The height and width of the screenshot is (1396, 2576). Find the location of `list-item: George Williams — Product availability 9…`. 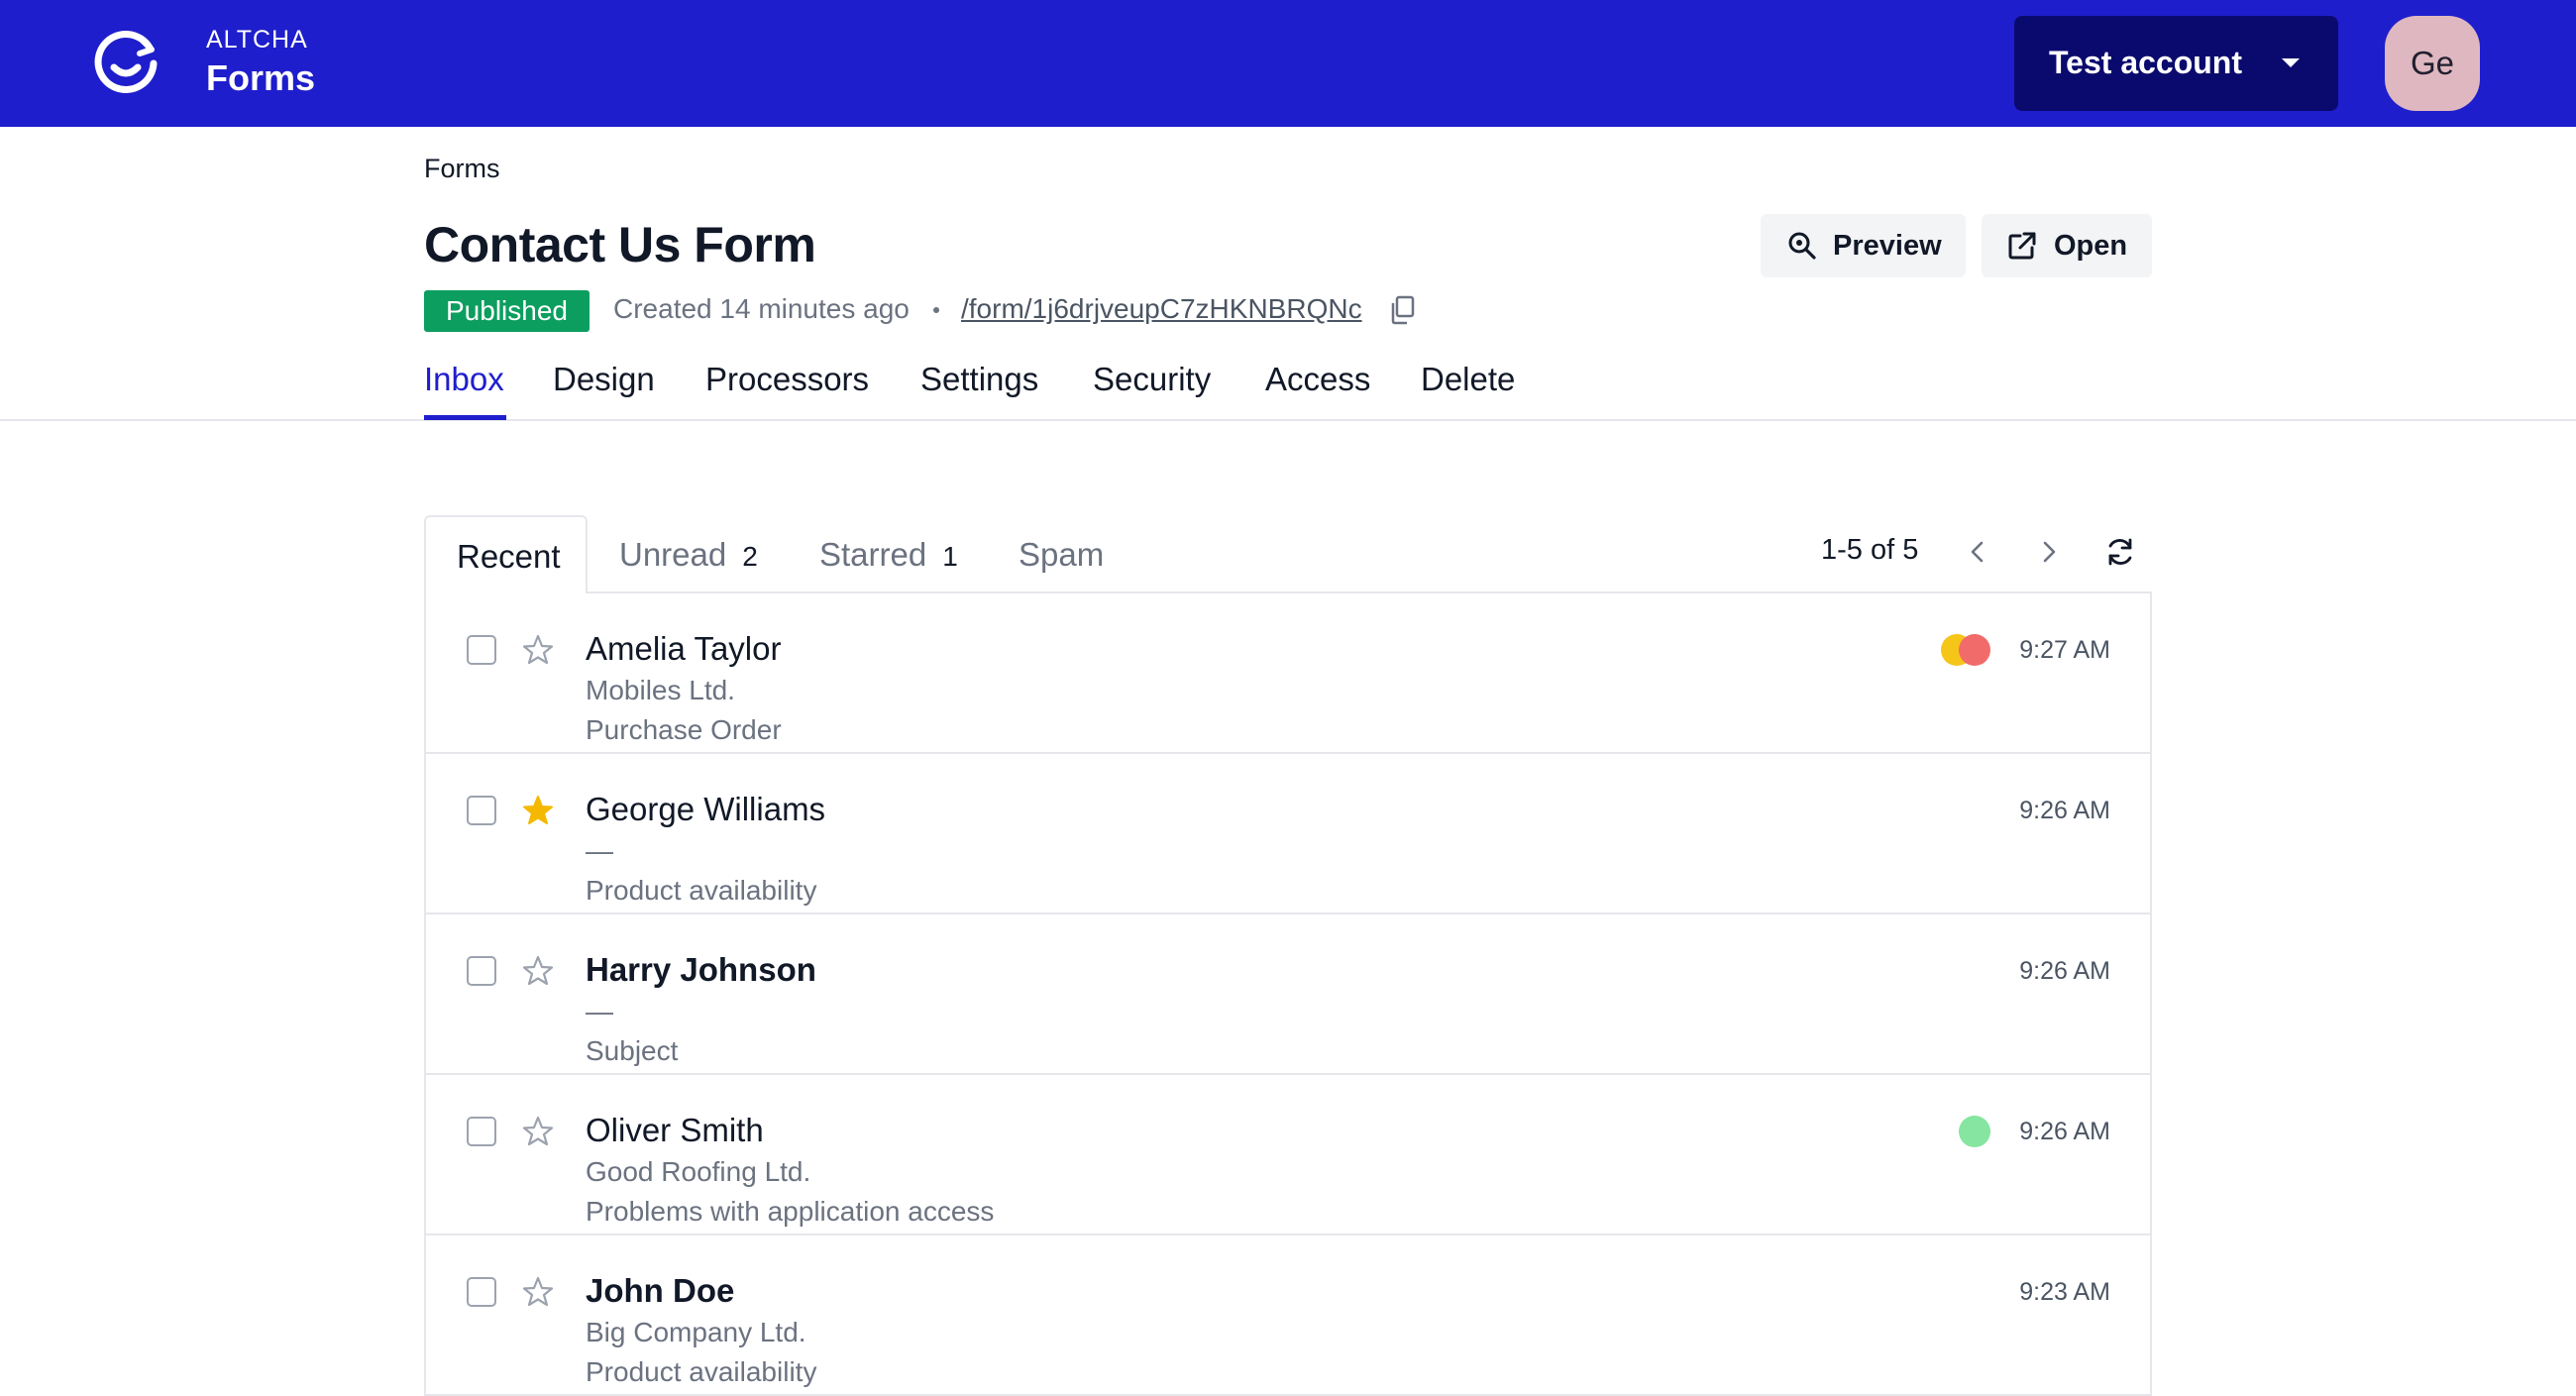

list-item: George Williams — Product availability 9… is located at coordinates (1288, 834).